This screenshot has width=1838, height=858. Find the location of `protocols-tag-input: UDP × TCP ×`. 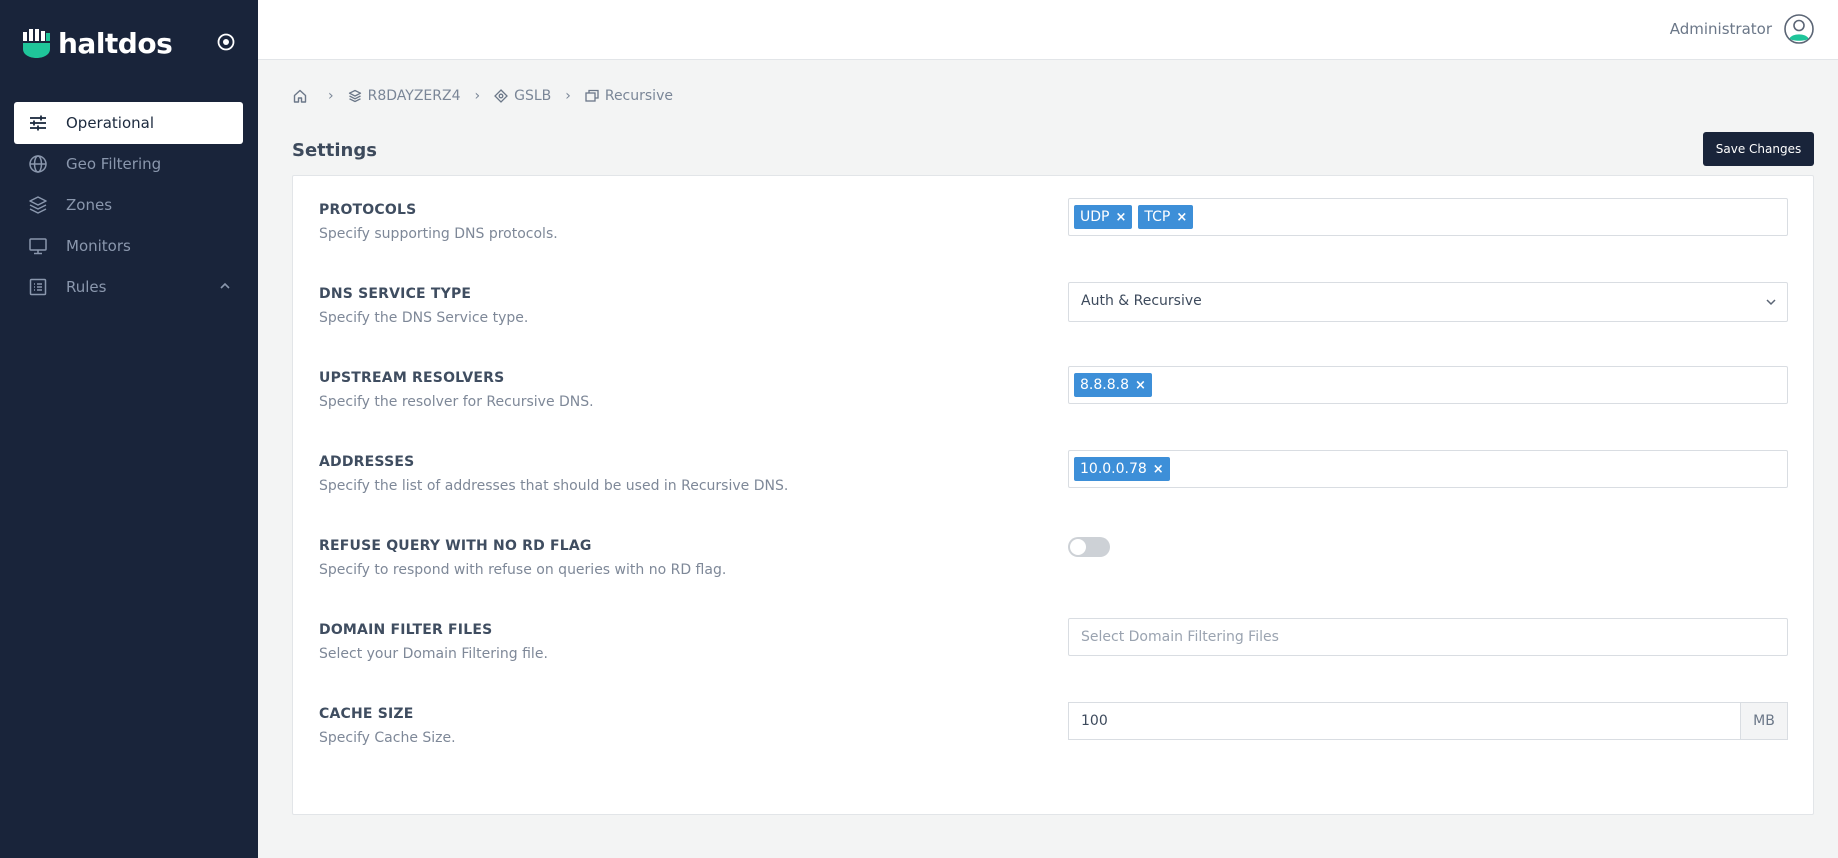

protocols-tag-input: UDP × TCP × is located at coordinates (1428, 217).